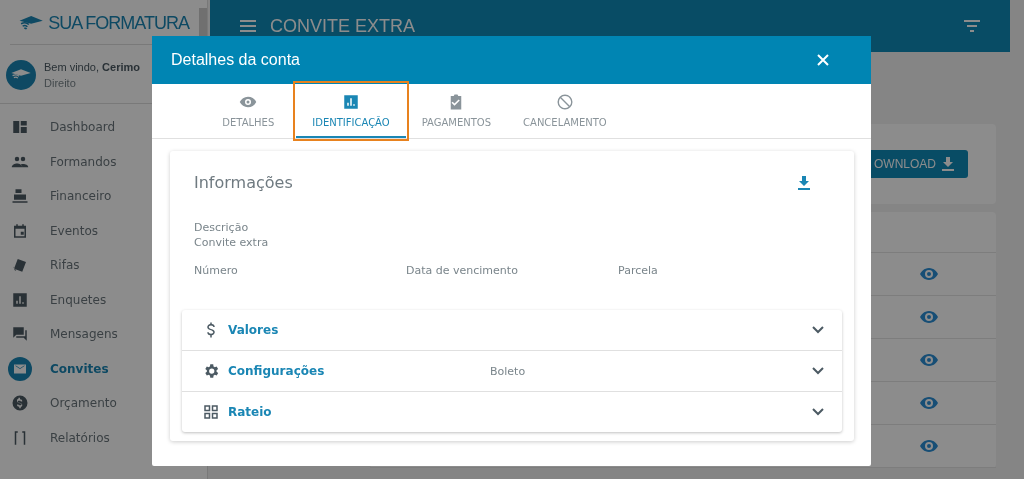  I want to click on field-label: Número, so click(216, 270).